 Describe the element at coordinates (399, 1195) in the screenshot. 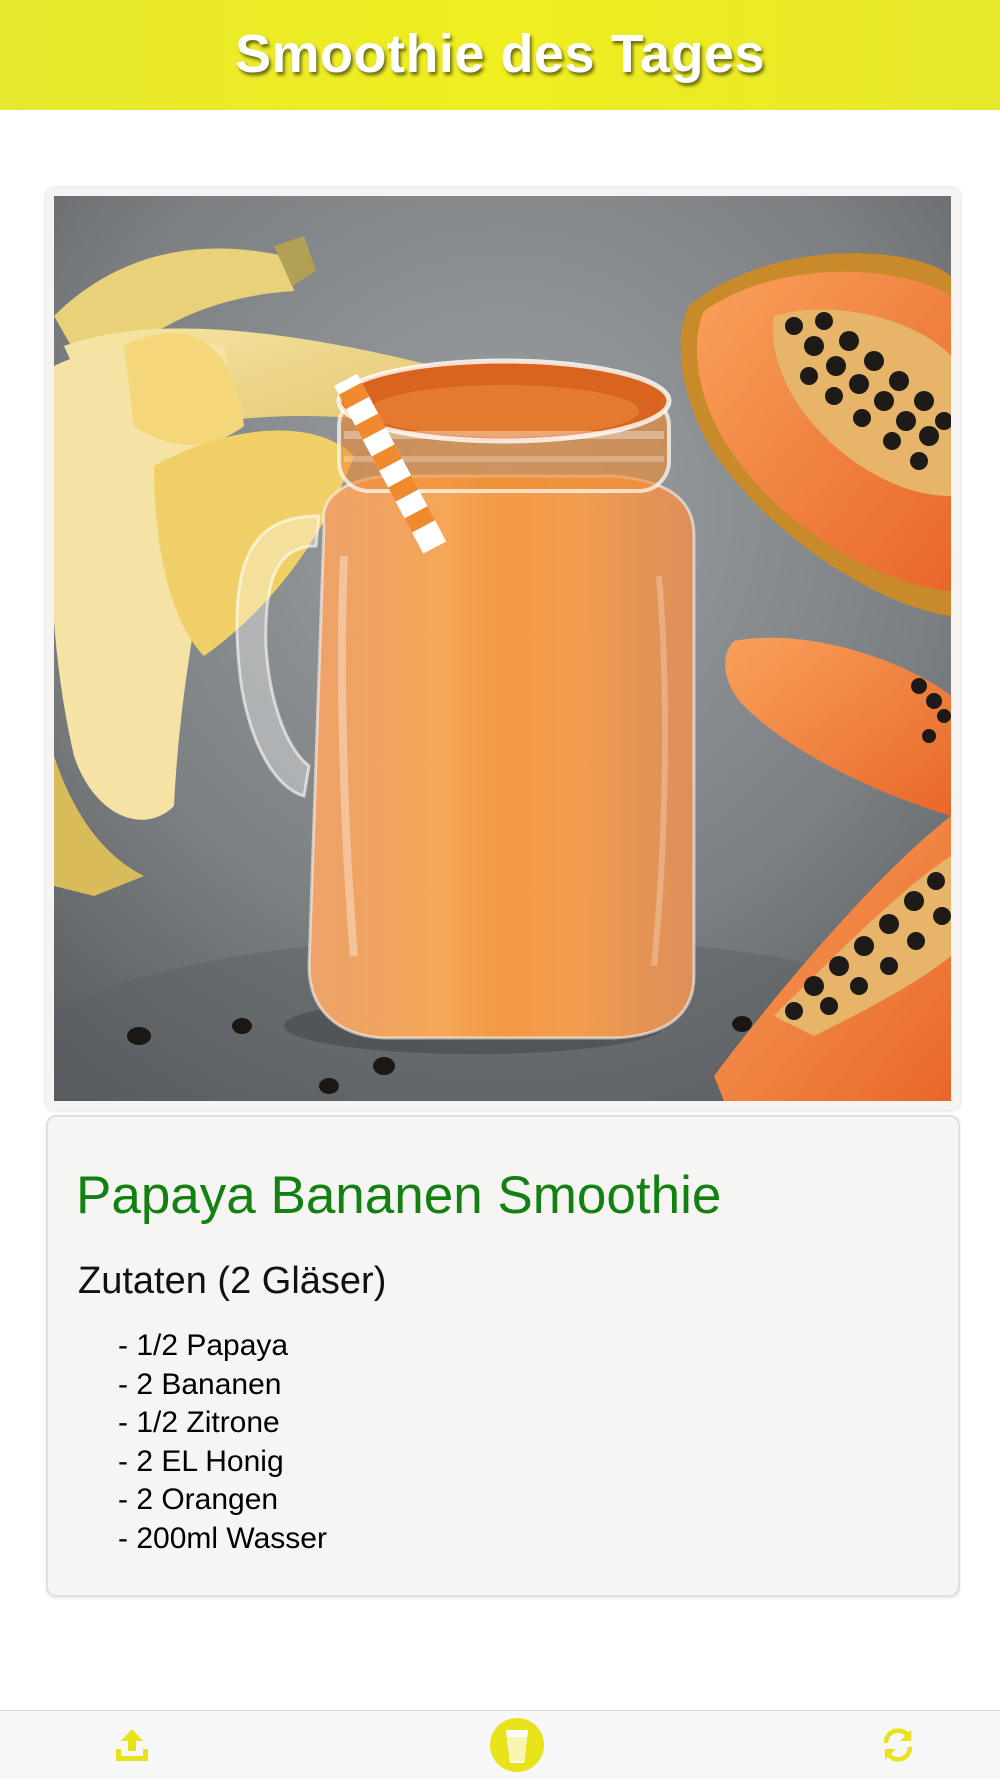

I see `recipe-title: Papaya Bananen Smoothie` at that location.